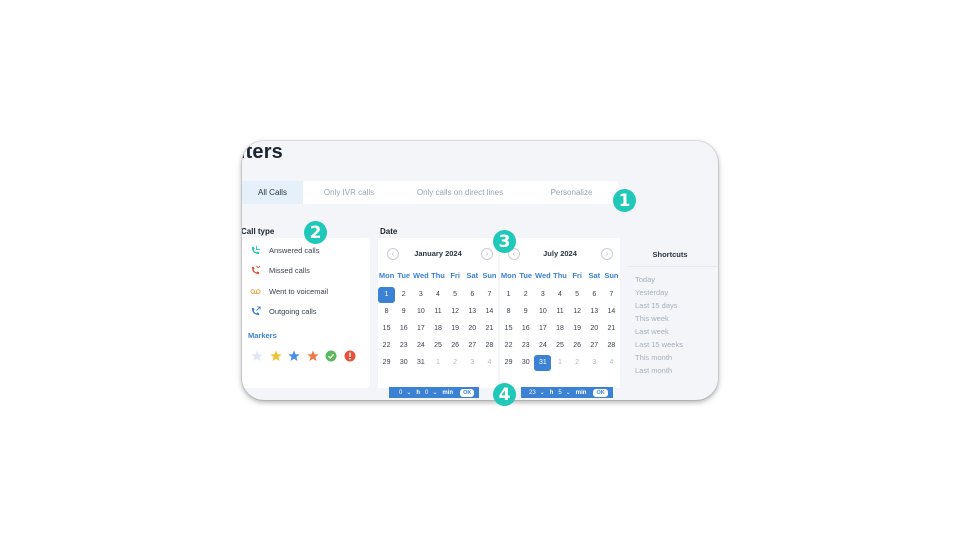  What do you see at coordinates (349, 192) in the screenshot?
I see `tab-only-ivr-calls: Only IVR calls` at bounding box center [349, 192].